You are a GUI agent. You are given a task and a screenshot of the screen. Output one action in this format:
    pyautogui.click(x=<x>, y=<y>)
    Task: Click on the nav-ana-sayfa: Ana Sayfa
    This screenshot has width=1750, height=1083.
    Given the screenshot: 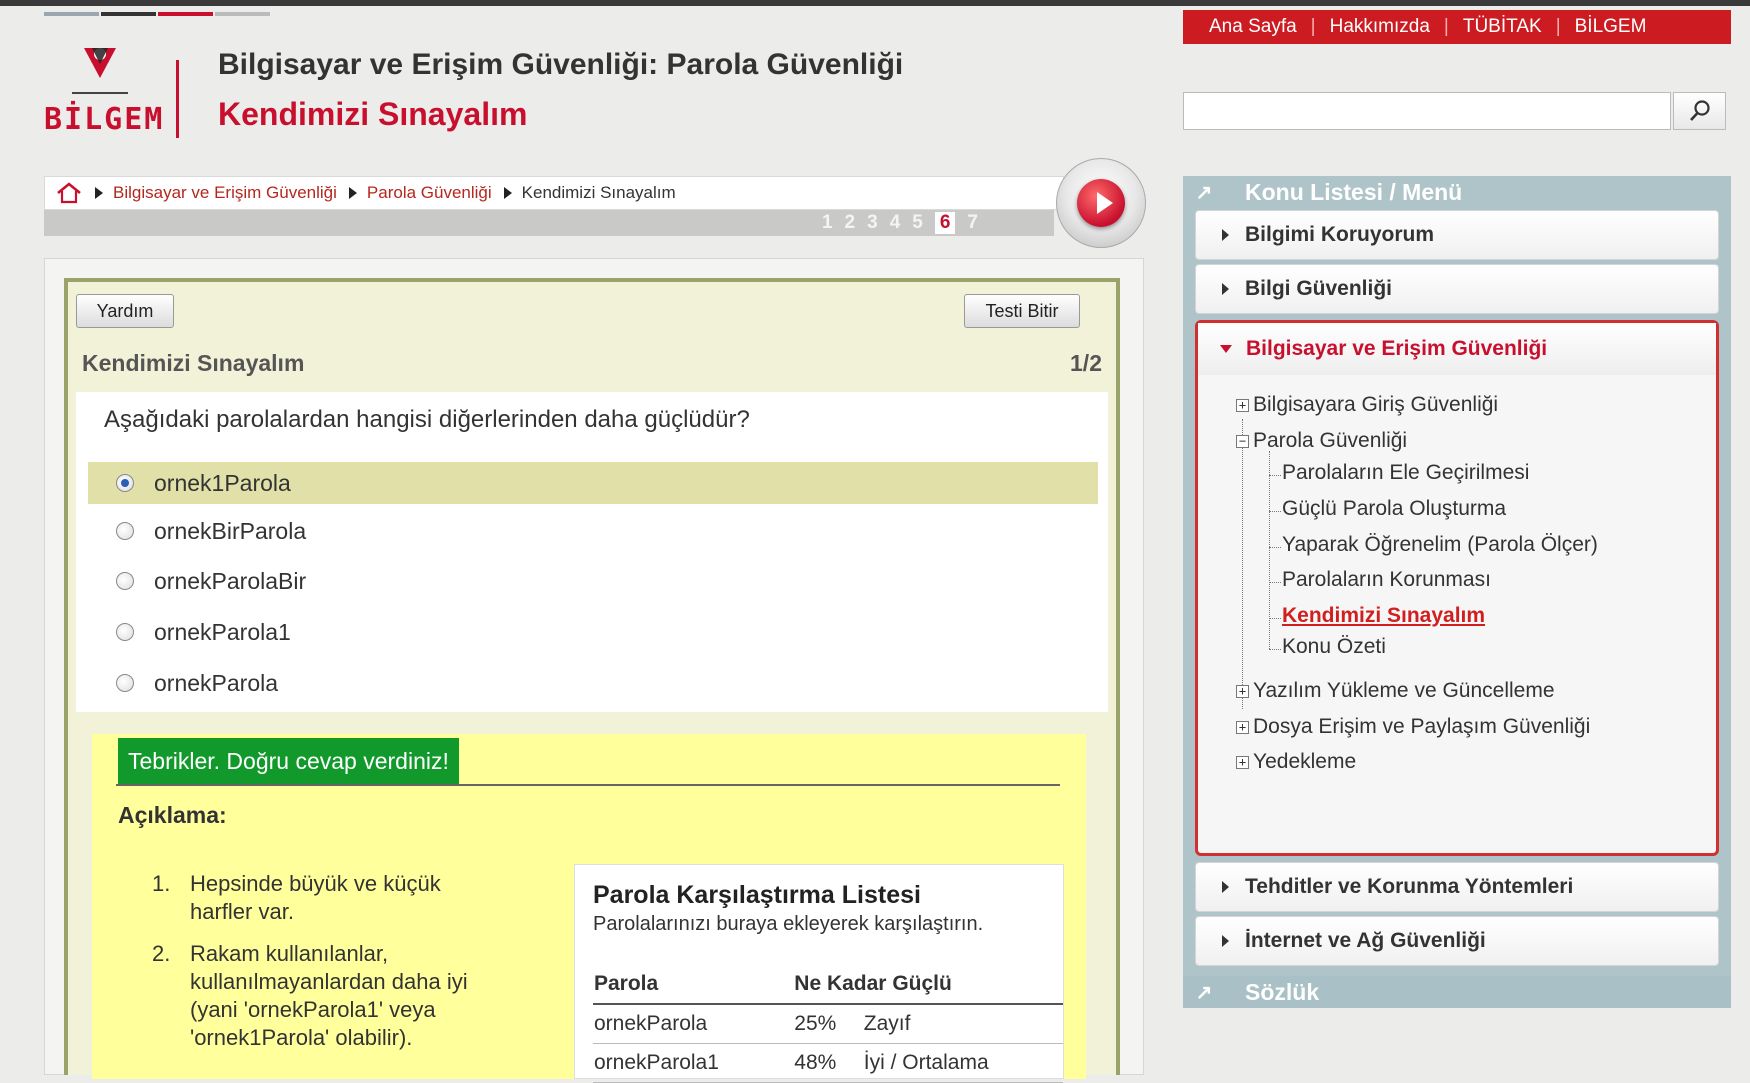 What is the action you would take?
    pyautogui.click(x=1253, y=27)
    